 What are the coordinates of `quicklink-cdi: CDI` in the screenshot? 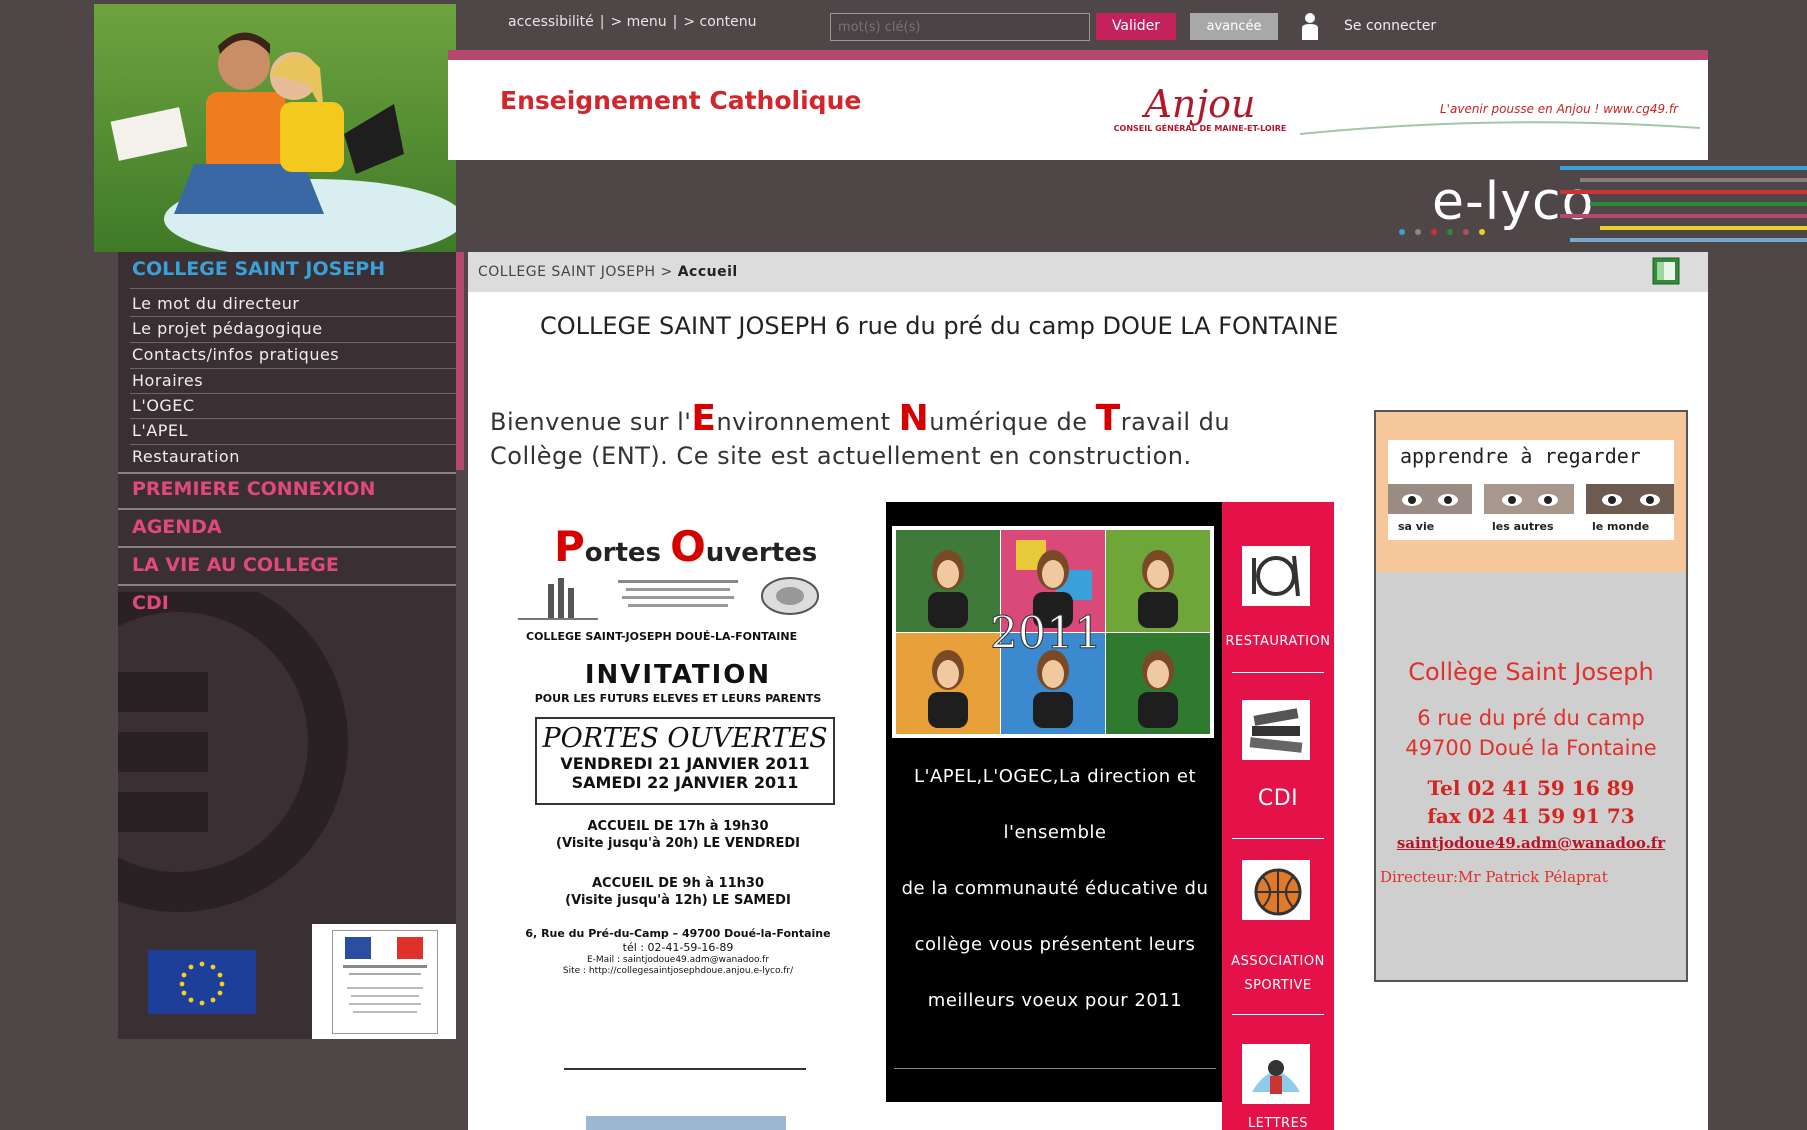 It's located at (1278, 798).